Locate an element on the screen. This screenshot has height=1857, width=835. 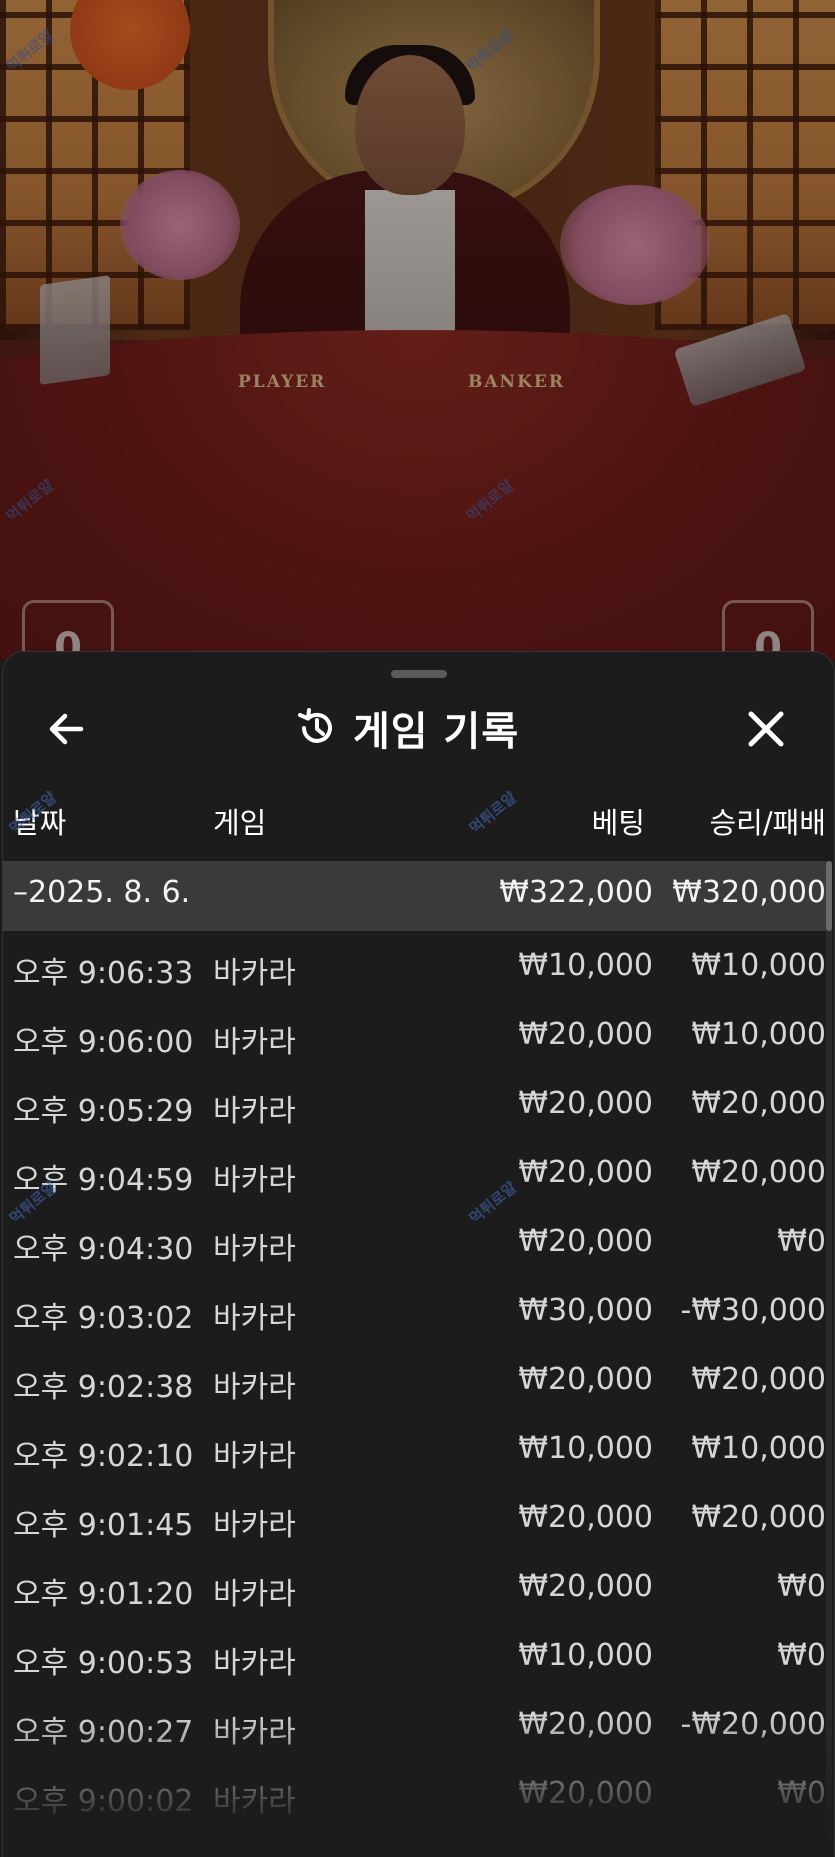
close-button is located at coordinates (766, 729).